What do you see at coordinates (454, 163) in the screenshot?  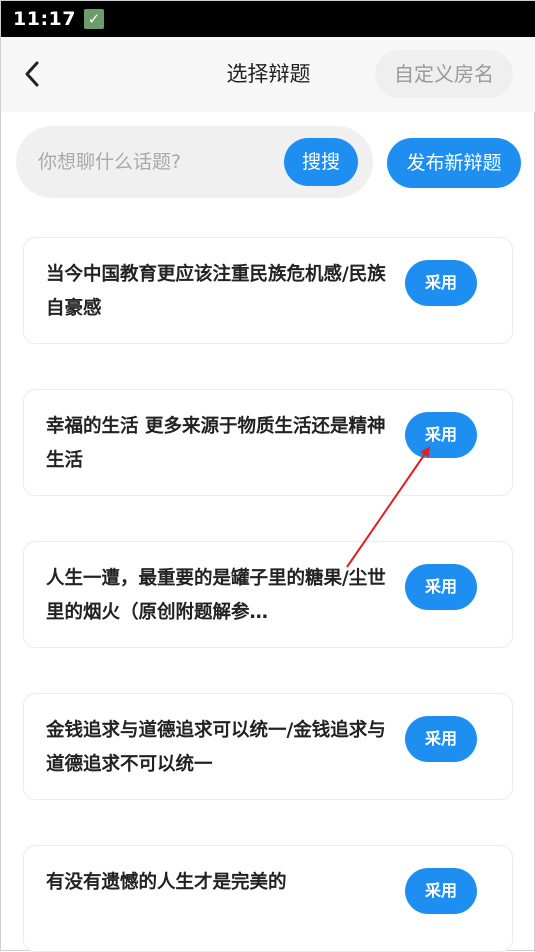 I see `publish-new-topic-button: 发布新辩题` at bounding box center [454, 163].